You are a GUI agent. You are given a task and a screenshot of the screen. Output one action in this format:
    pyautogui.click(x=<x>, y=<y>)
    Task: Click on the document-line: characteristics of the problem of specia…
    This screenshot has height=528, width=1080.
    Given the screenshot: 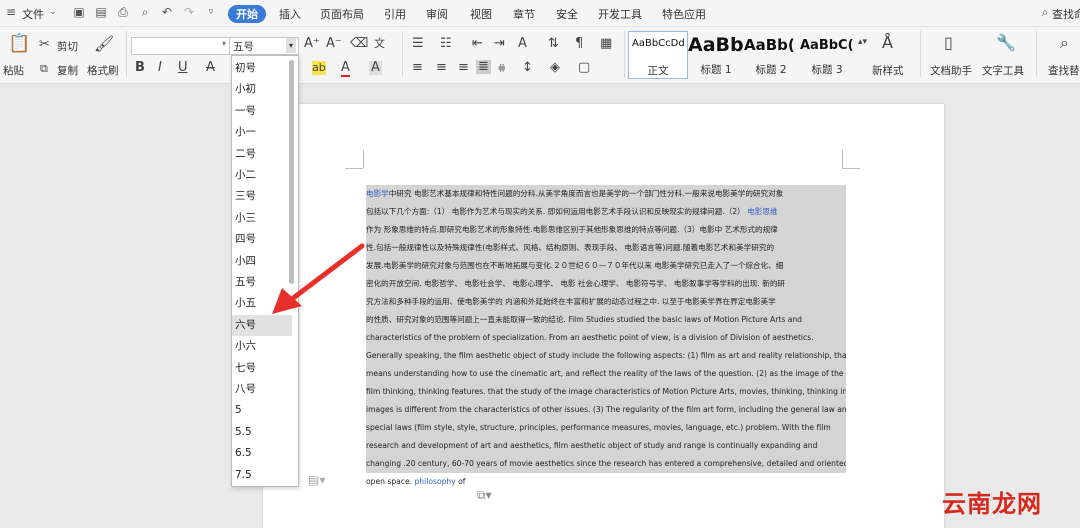 What is the action you would take?
    pyautogui.click(x=606, y=338)
    